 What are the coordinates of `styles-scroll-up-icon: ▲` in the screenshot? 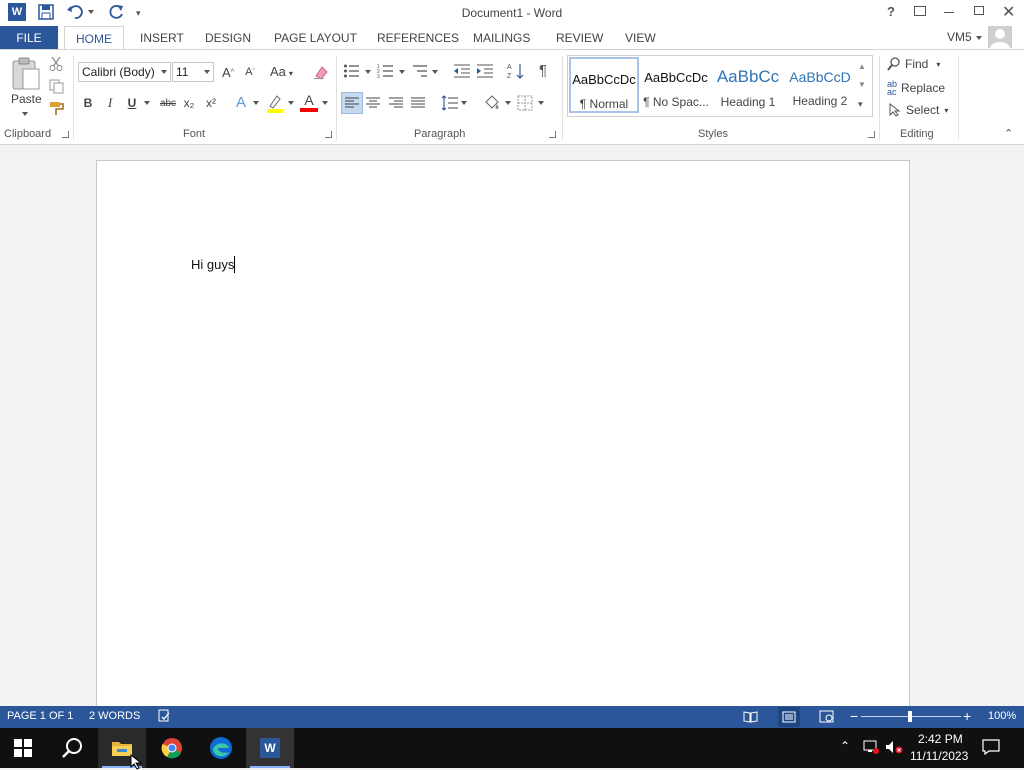 It's located at (862, 66).